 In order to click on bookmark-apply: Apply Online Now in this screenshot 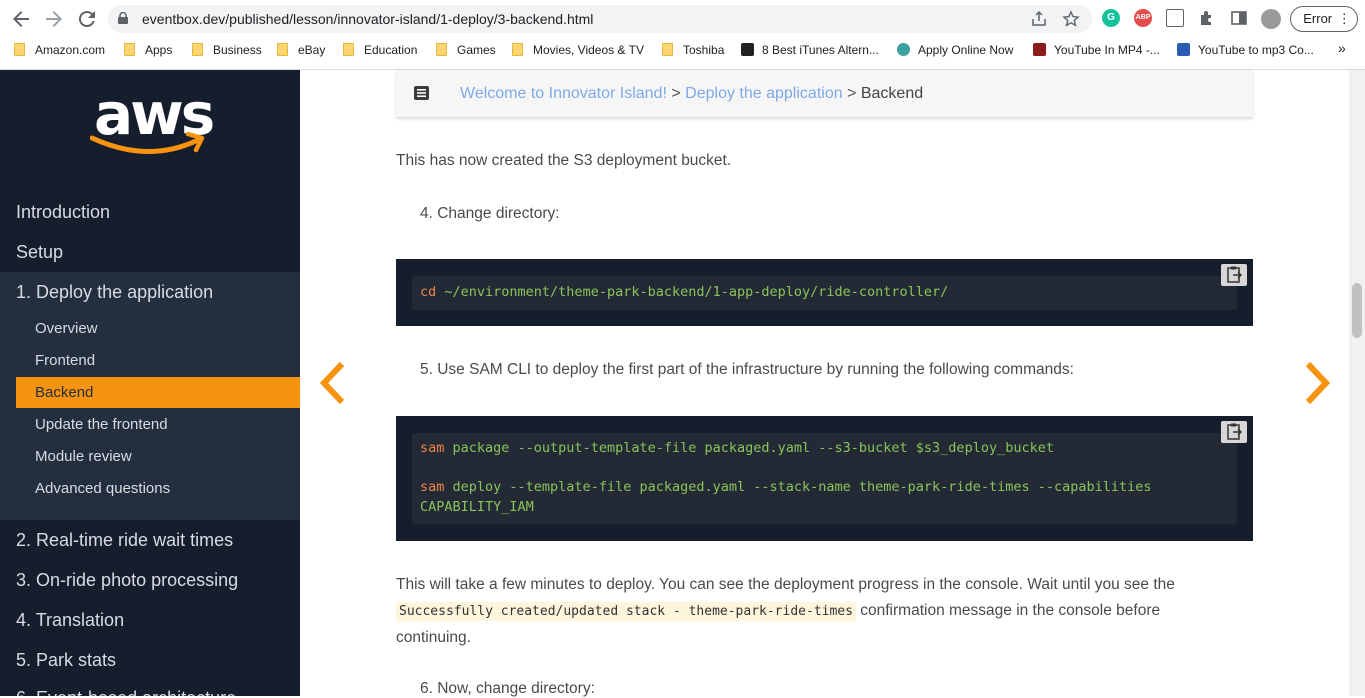, I will do `click(955, 50)`.